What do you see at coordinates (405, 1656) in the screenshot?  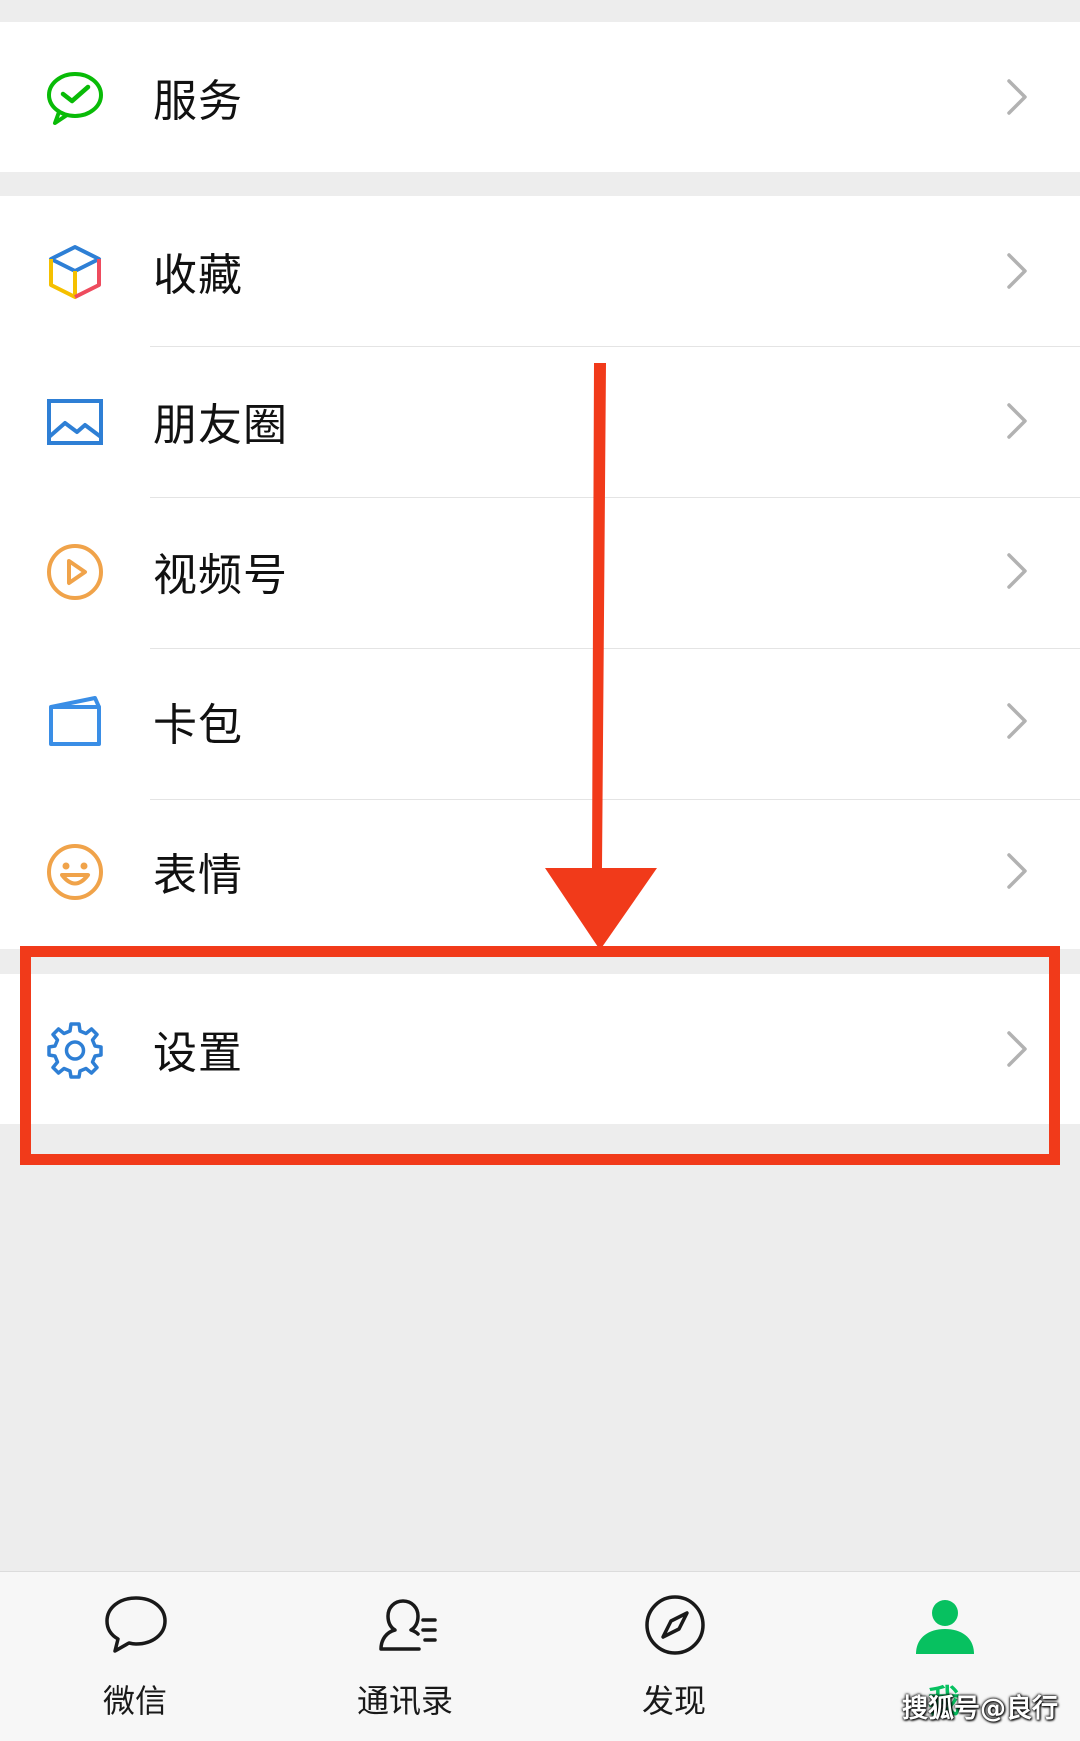 I see `tab-contacts: 通讯录` at bounding box center [405, 1656].